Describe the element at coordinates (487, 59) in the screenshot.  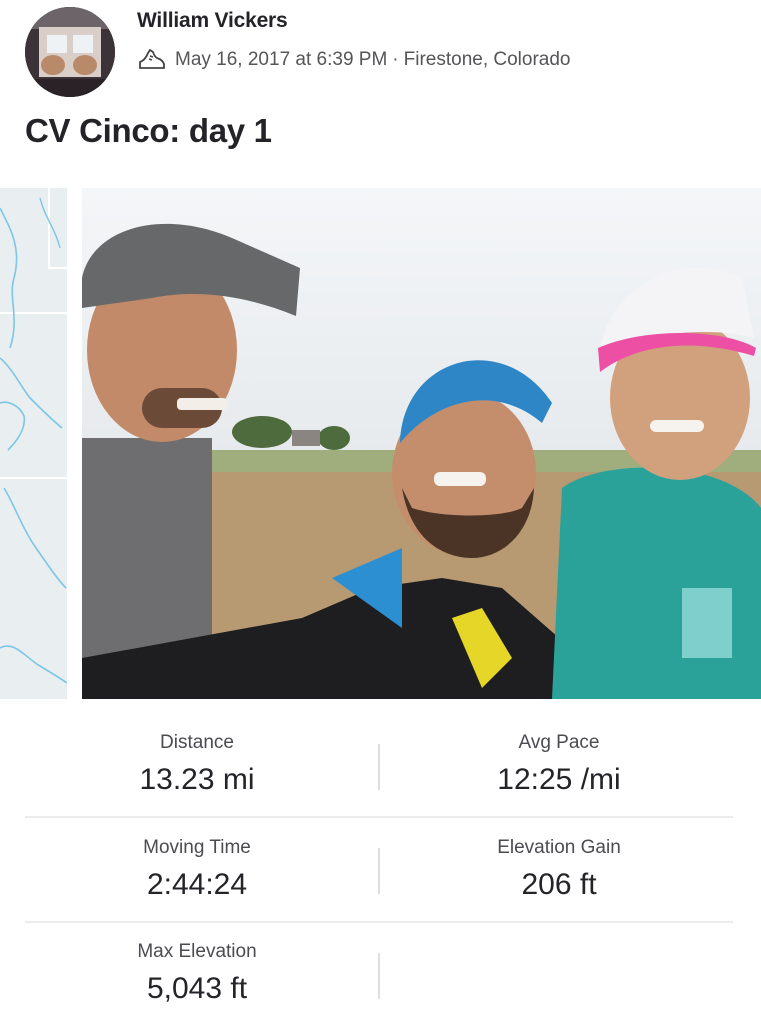
I see `activity-location: Firestone, Colorado` at that location.